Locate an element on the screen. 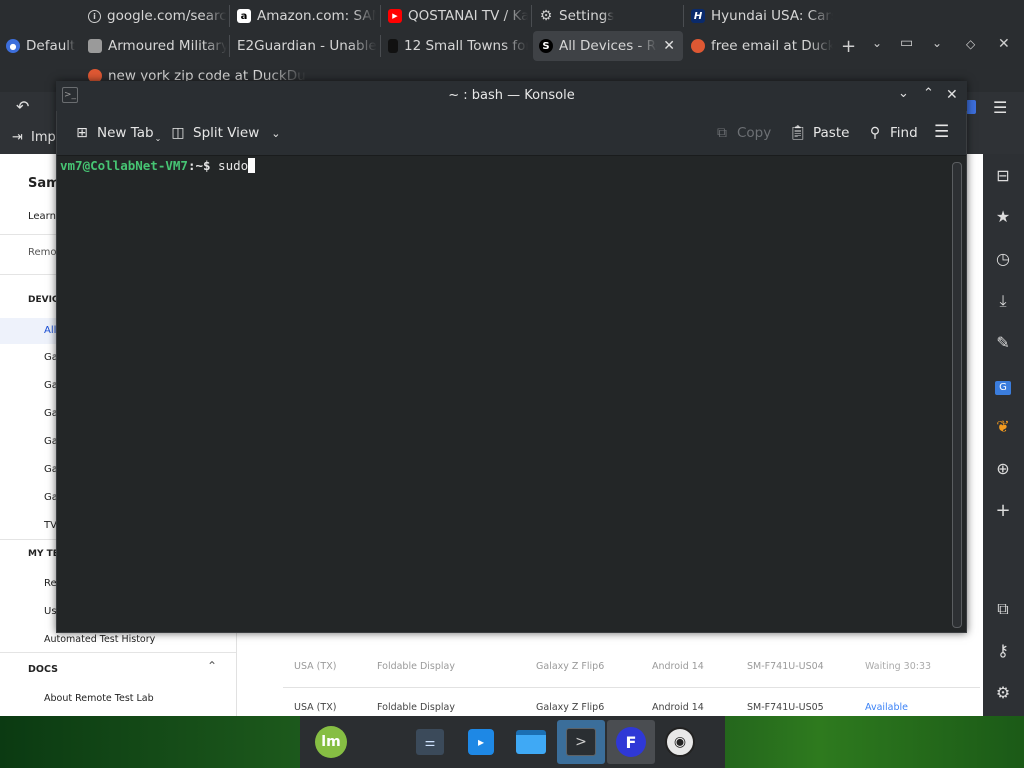  maximize-diamond-icon: ◇ is located at coordinates (970, 44).